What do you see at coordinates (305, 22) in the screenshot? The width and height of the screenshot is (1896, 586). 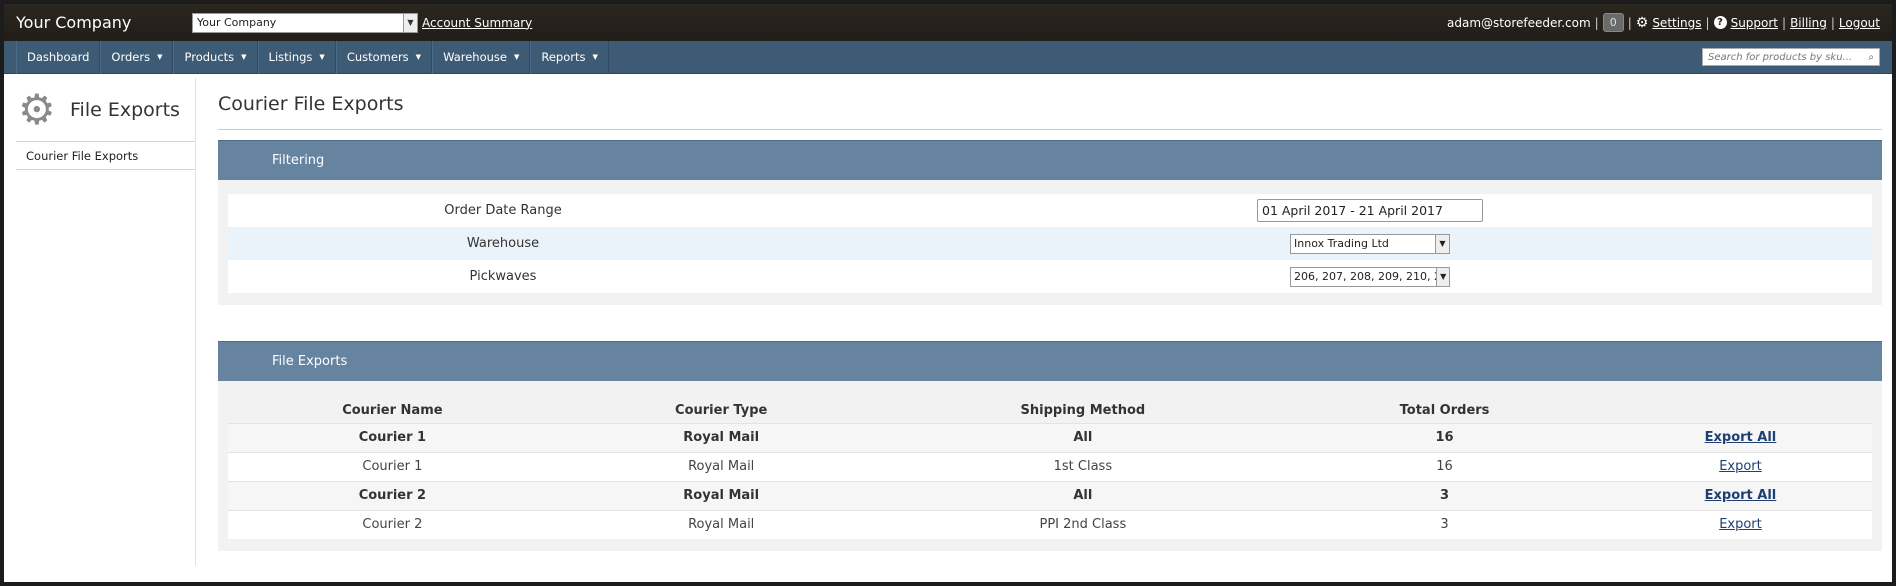 I see `company-select: Your Company ▼` at bounding box center [305, 22].